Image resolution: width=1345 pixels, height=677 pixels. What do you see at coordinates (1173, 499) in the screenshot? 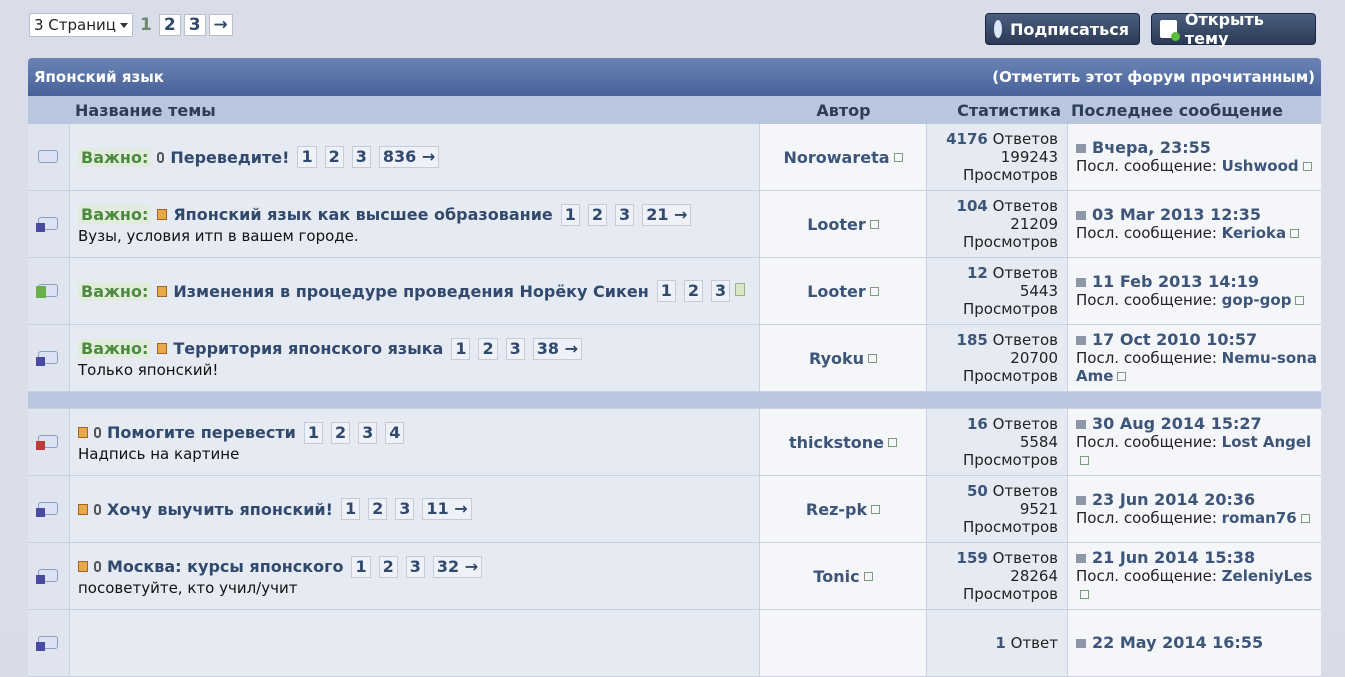
I see `last-post-date: 23 Jun 2014 20:36` at bounding box center [1173, 499].